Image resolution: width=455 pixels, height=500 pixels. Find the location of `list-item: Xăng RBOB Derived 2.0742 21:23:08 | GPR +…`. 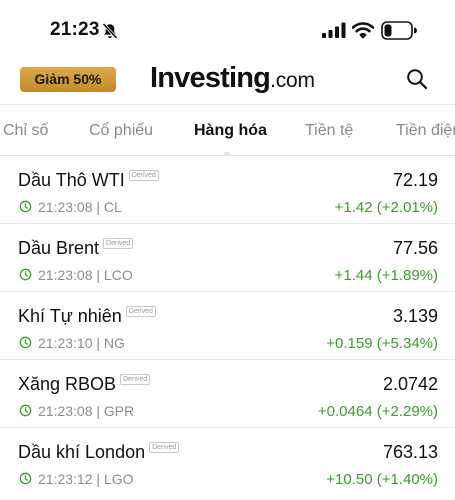

list-item: Xăng RBOB Derived 2.0742 21:23:08 | GPR +… is located at coordinates (227, 394).